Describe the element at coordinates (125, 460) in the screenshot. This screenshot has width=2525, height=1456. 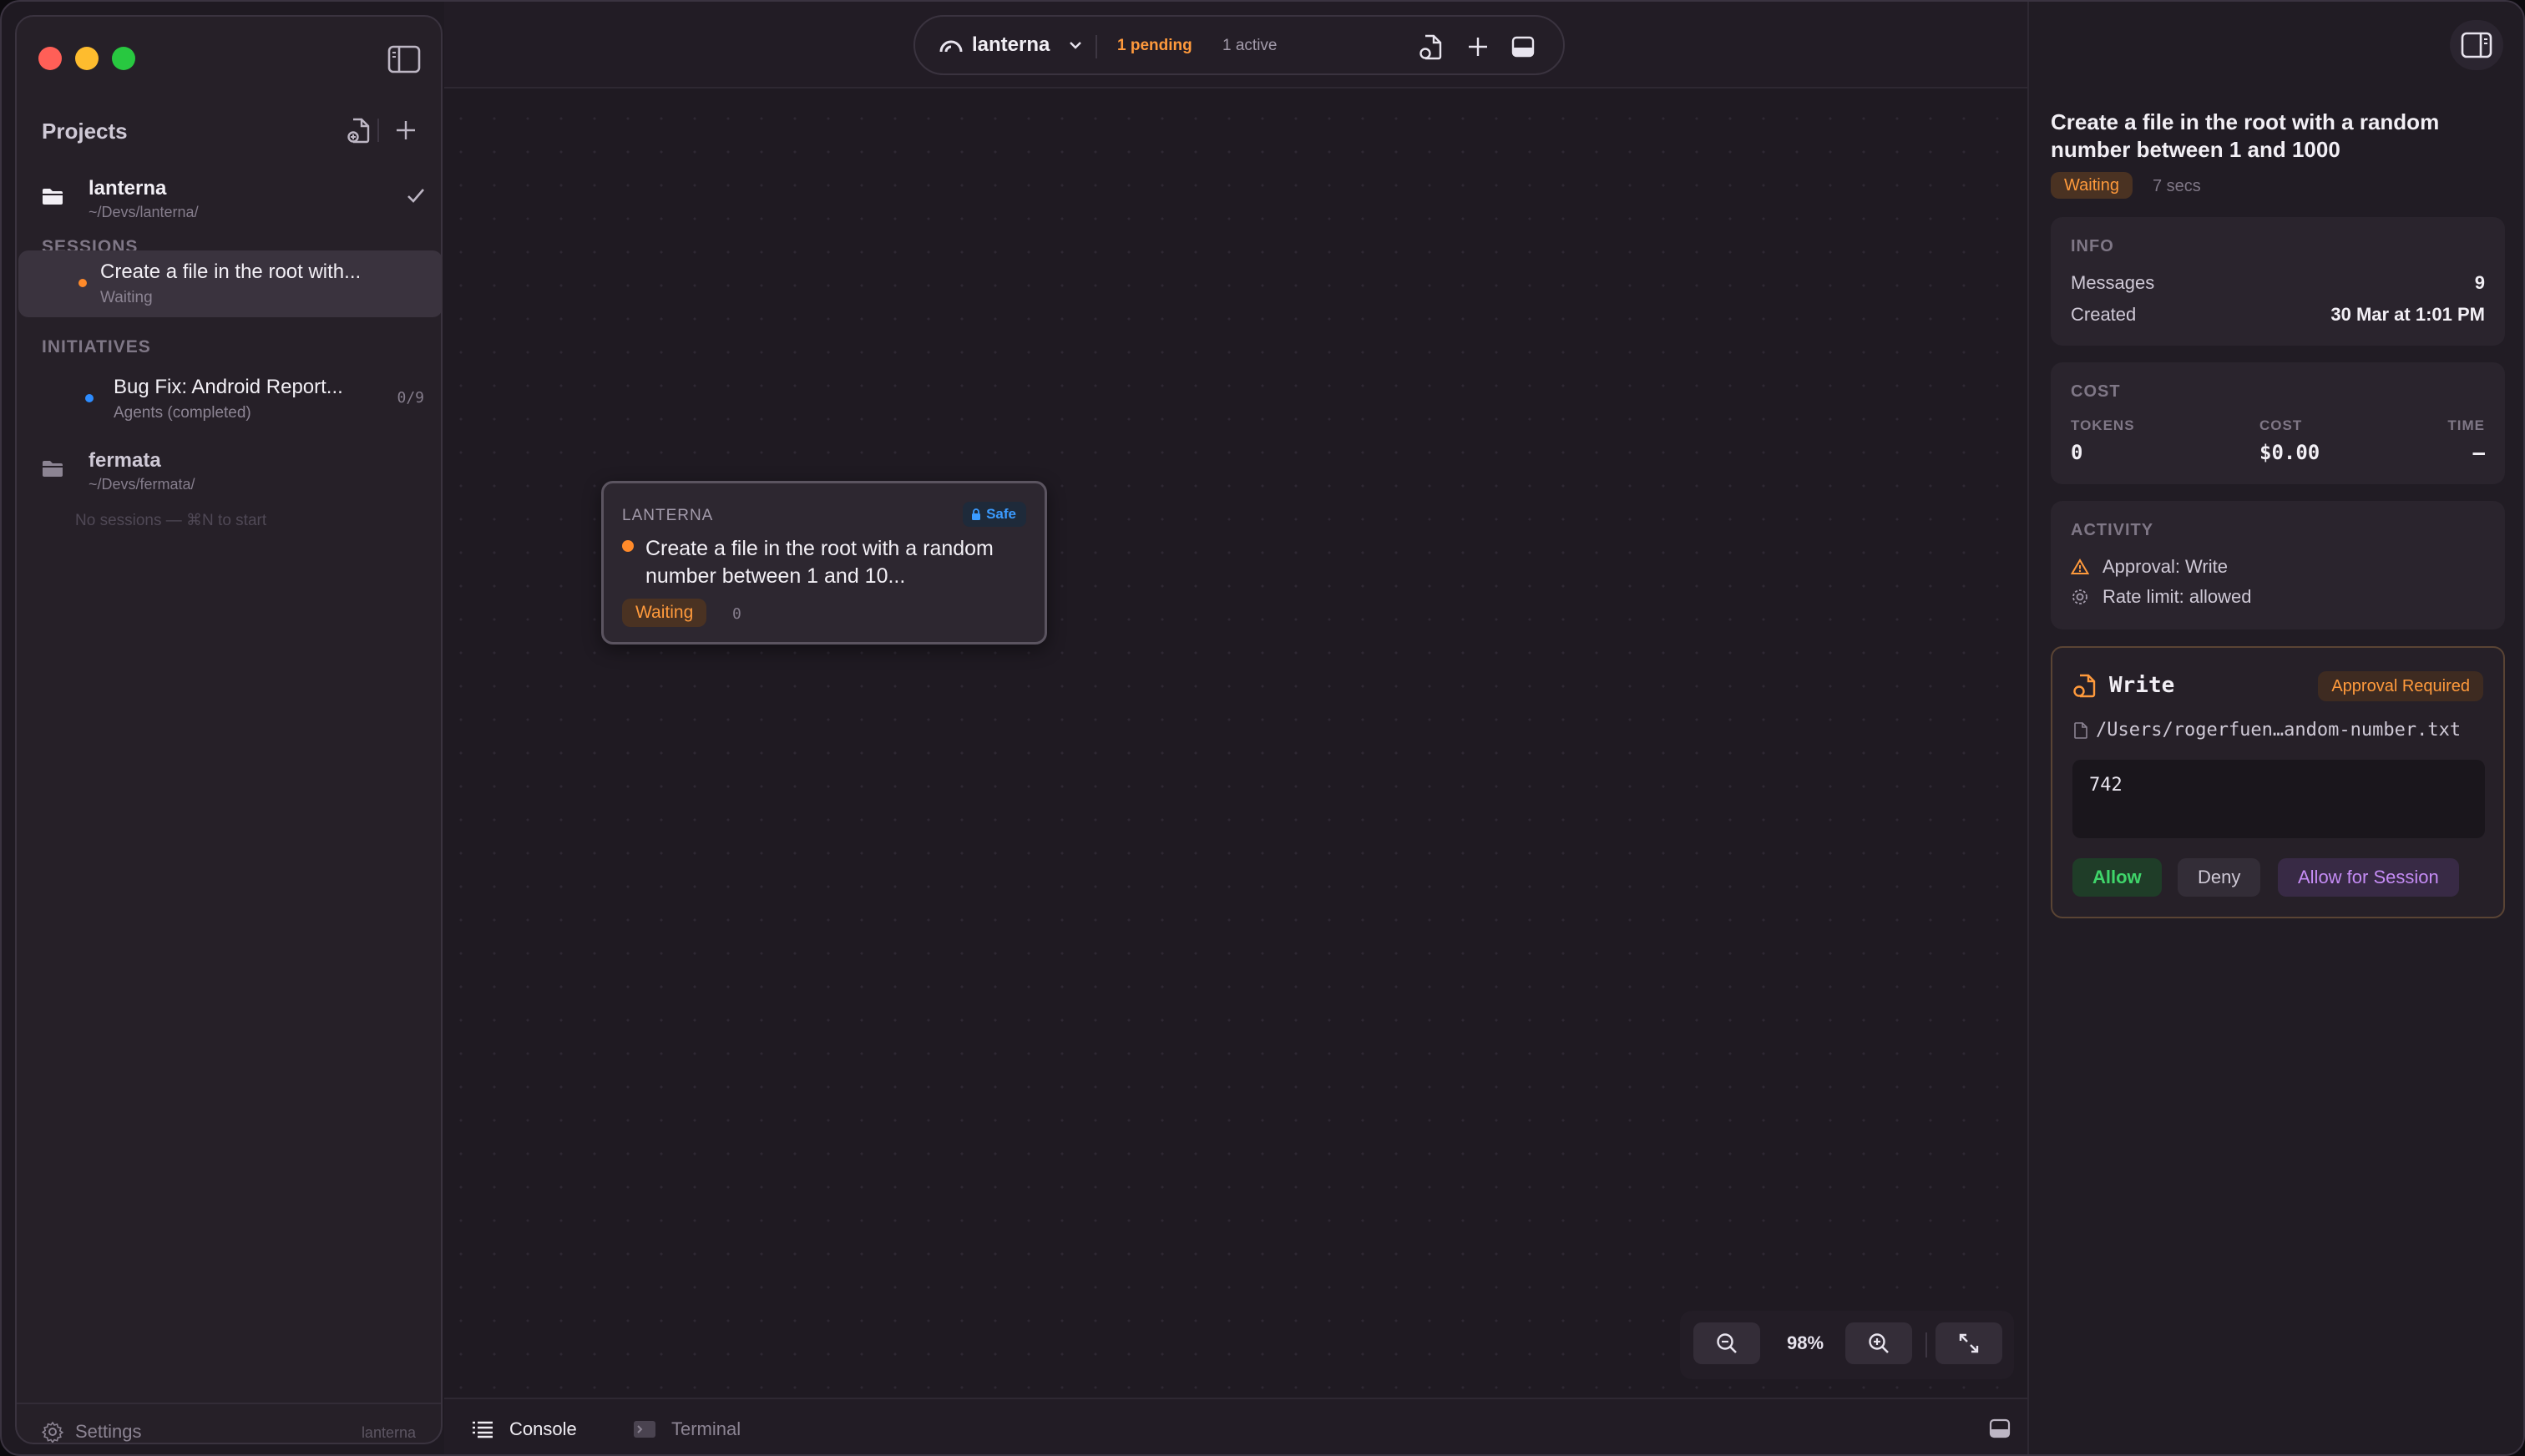
I see `project-name: fermata` at that location.